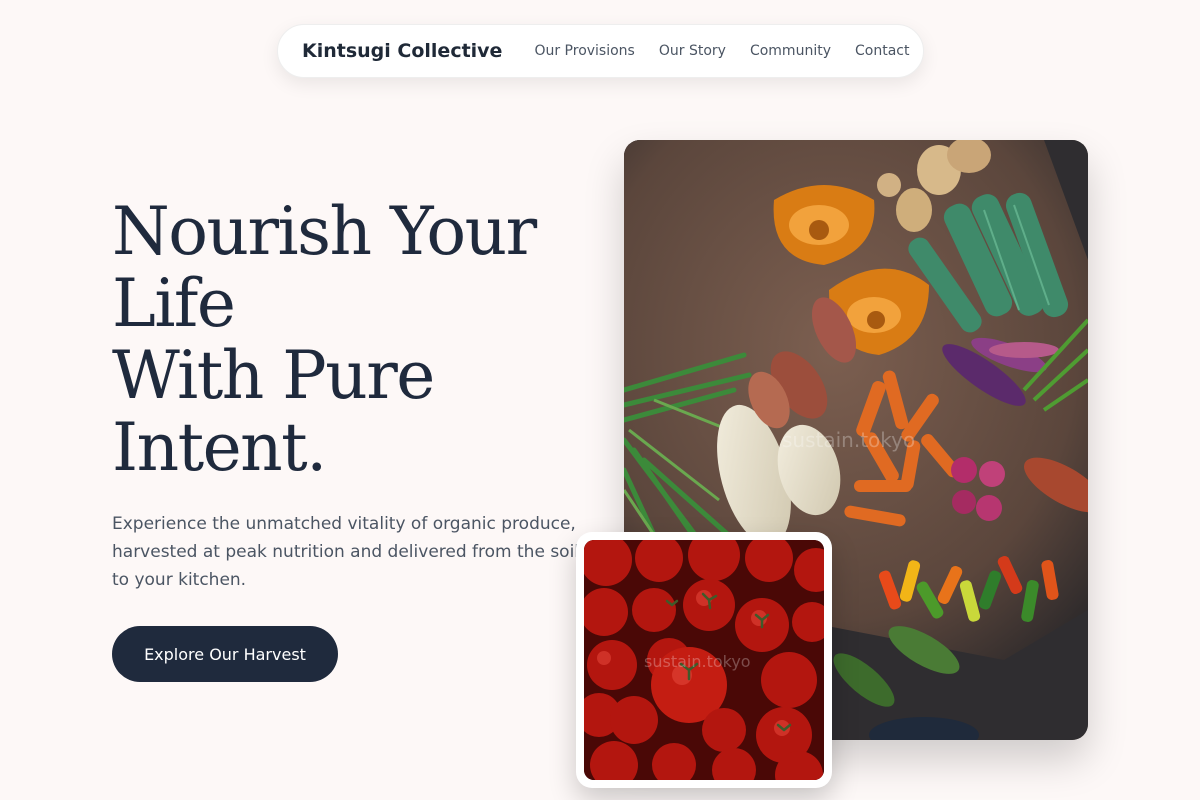 Image resolution: width=1200 pixels, height=800 pixels. What do you see at coordinates (849, 440) in the screenshot?
I see `photo-watermark: sustain.tokyo` at bounding box center [849, 440].